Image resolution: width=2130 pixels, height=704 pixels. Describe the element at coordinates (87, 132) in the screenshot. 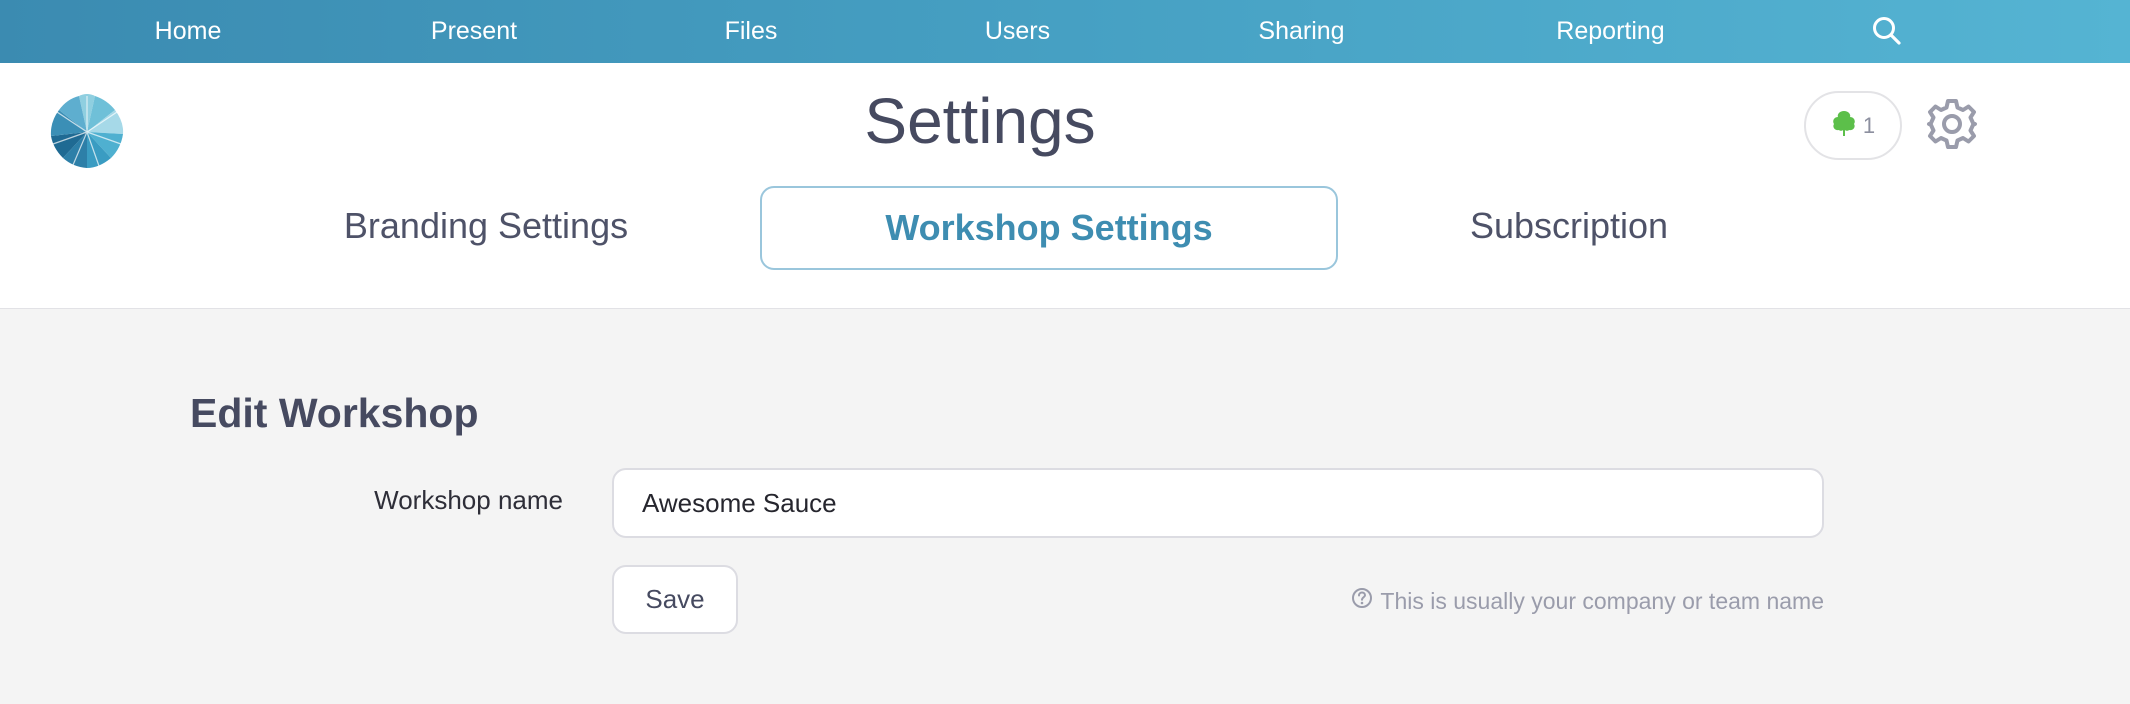

I see `app-logo` at that location.